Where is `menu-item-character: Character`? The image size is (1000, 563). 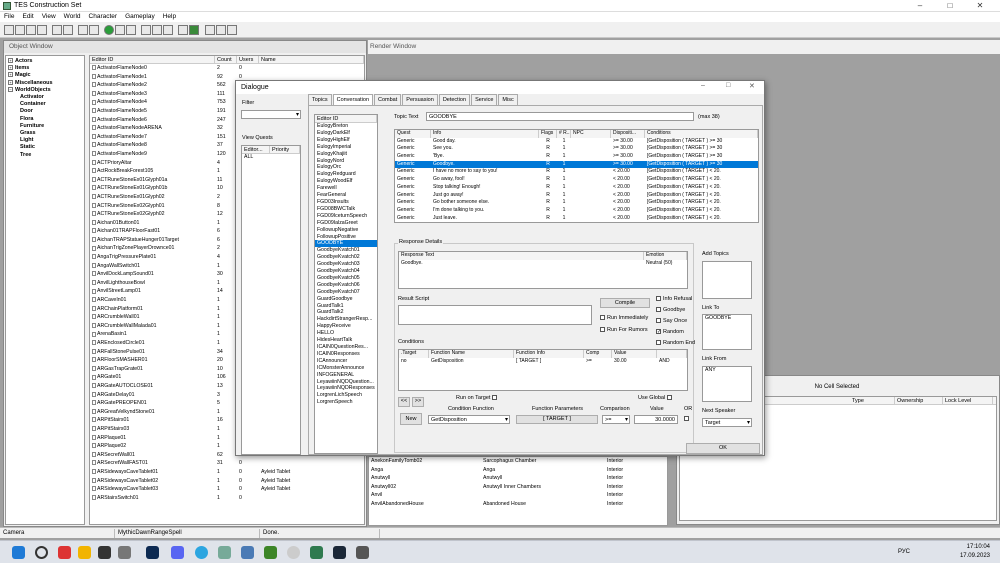 menu-item-character: Character is located at coordinates (103, 16).